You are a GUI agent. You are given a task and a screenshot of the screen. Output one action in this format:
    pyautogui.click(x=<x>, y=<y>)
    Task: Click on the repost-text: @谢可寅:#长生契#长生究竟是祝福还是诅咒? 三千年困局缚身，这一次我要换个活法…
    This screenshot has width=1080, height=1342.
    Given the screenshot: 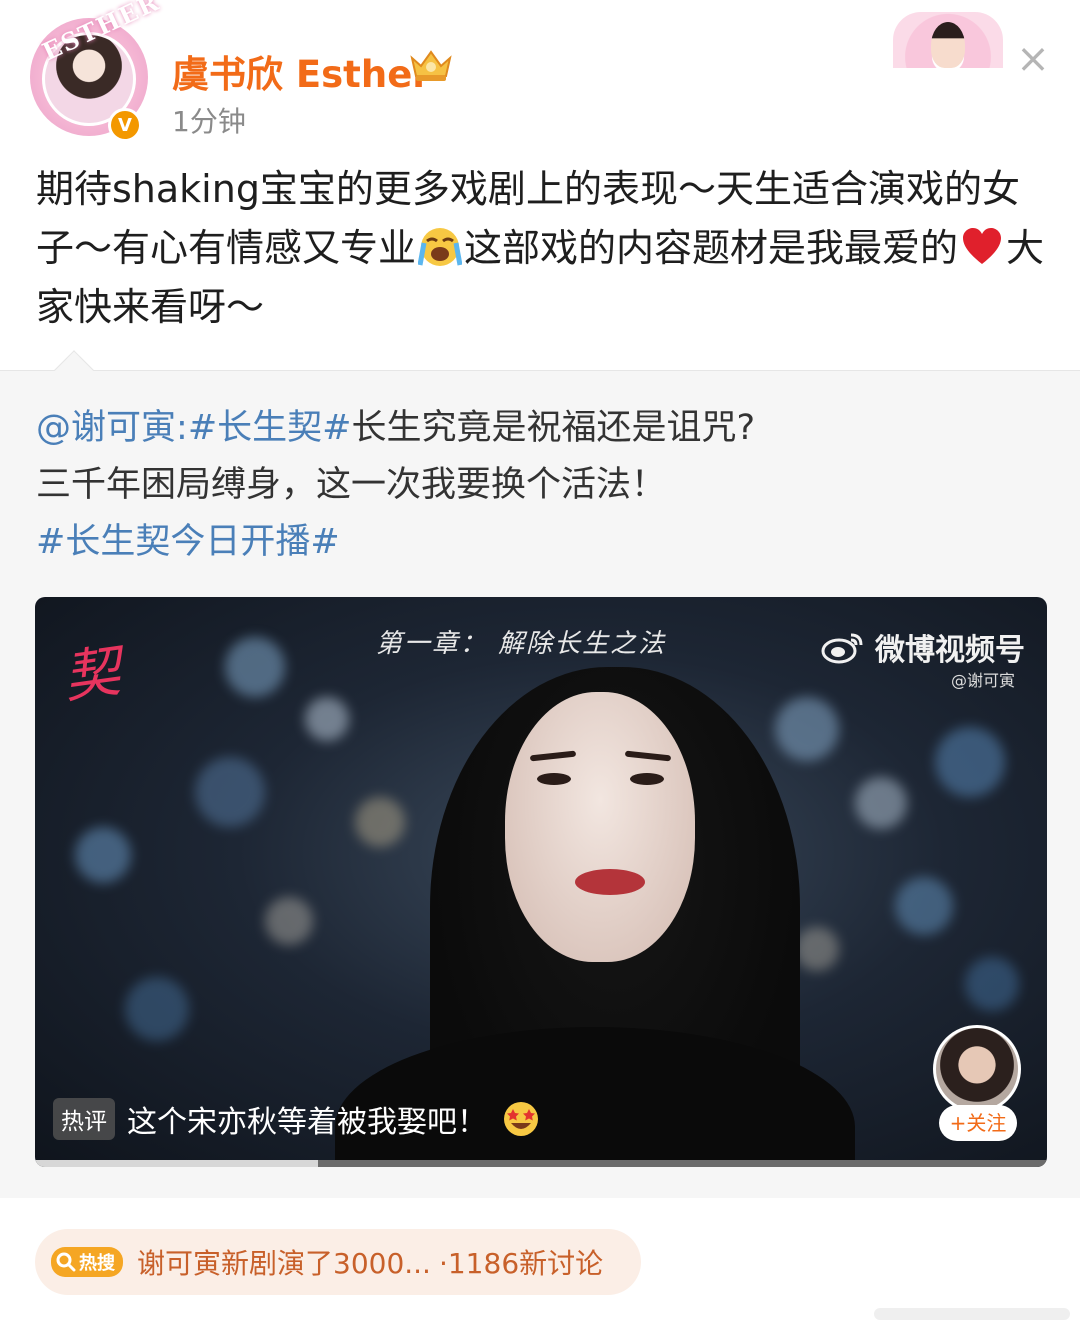 What is the action you would take?
    pyautogui.click(x=541, y=485)
    